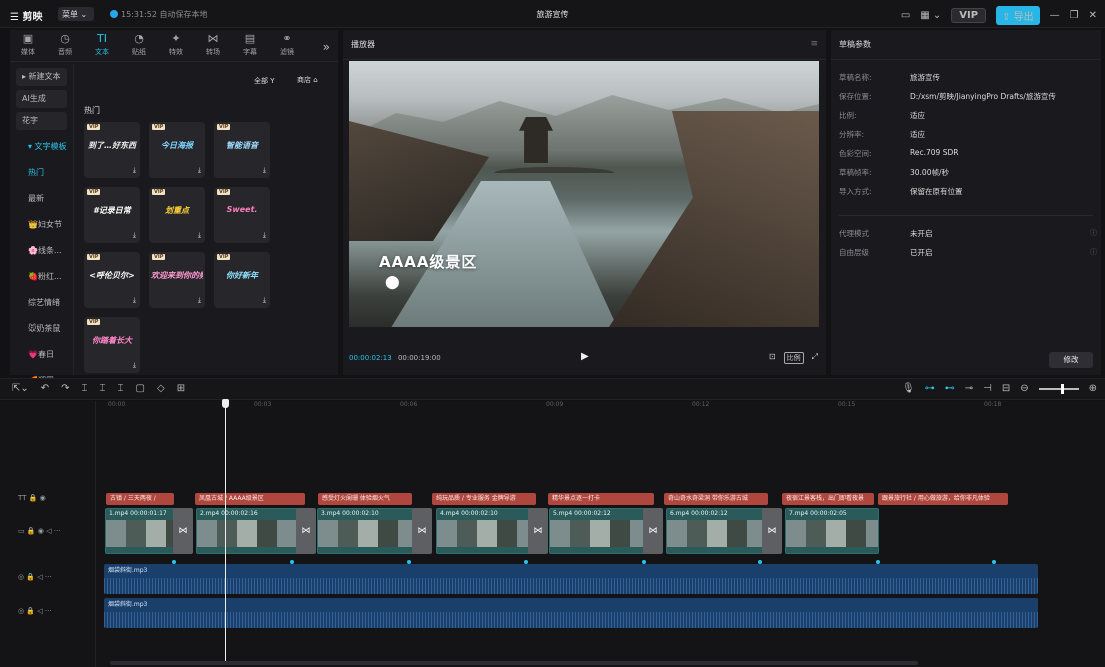 The height and width of the screenshot is (667, 1105). I want to click on play-button: ▶, so click(585, 356).